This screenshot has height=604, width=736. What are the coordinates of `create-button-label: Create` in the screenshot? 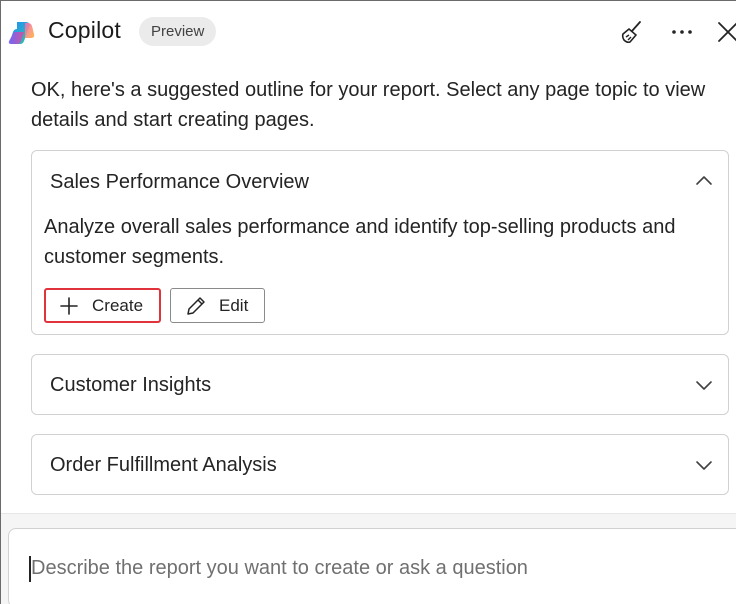 It's located at (118, 305).